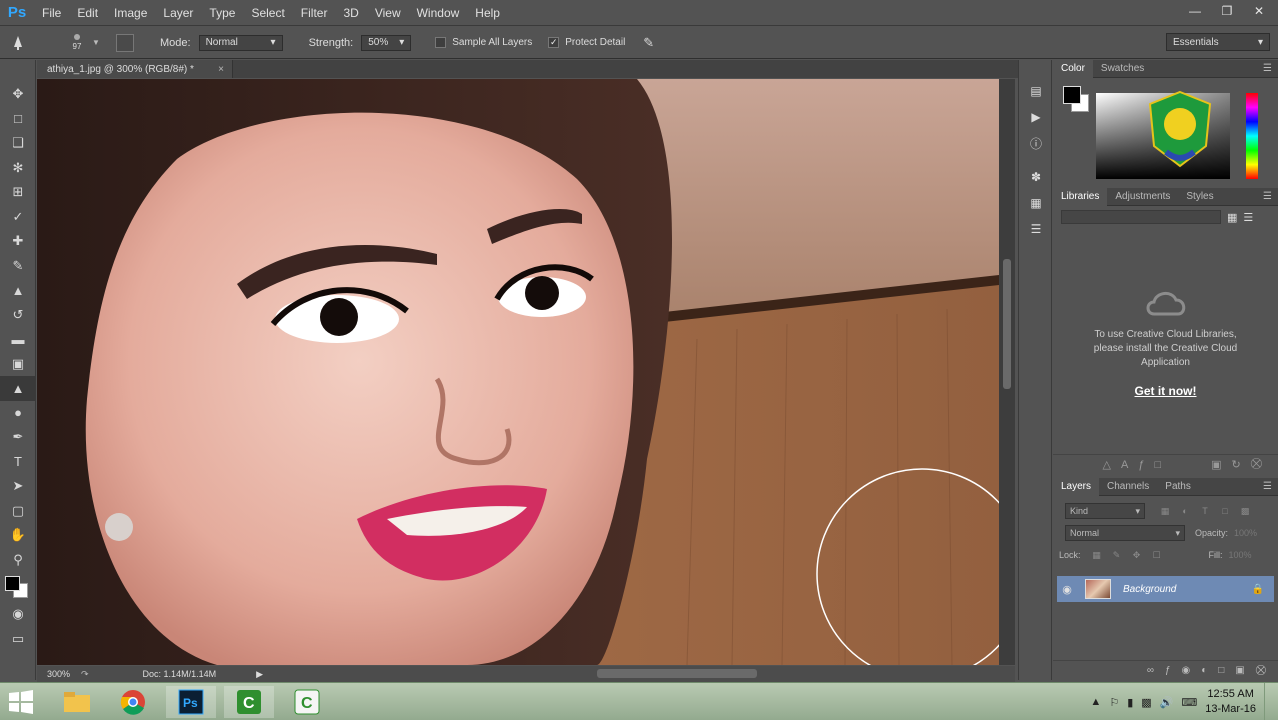 The height and width of the screenshot is (720, 1278). What do you see at coordinates (1186, 670) in the screenshot?
I see `add-mask-icon: ◉` at bounding box center [1186, 670].